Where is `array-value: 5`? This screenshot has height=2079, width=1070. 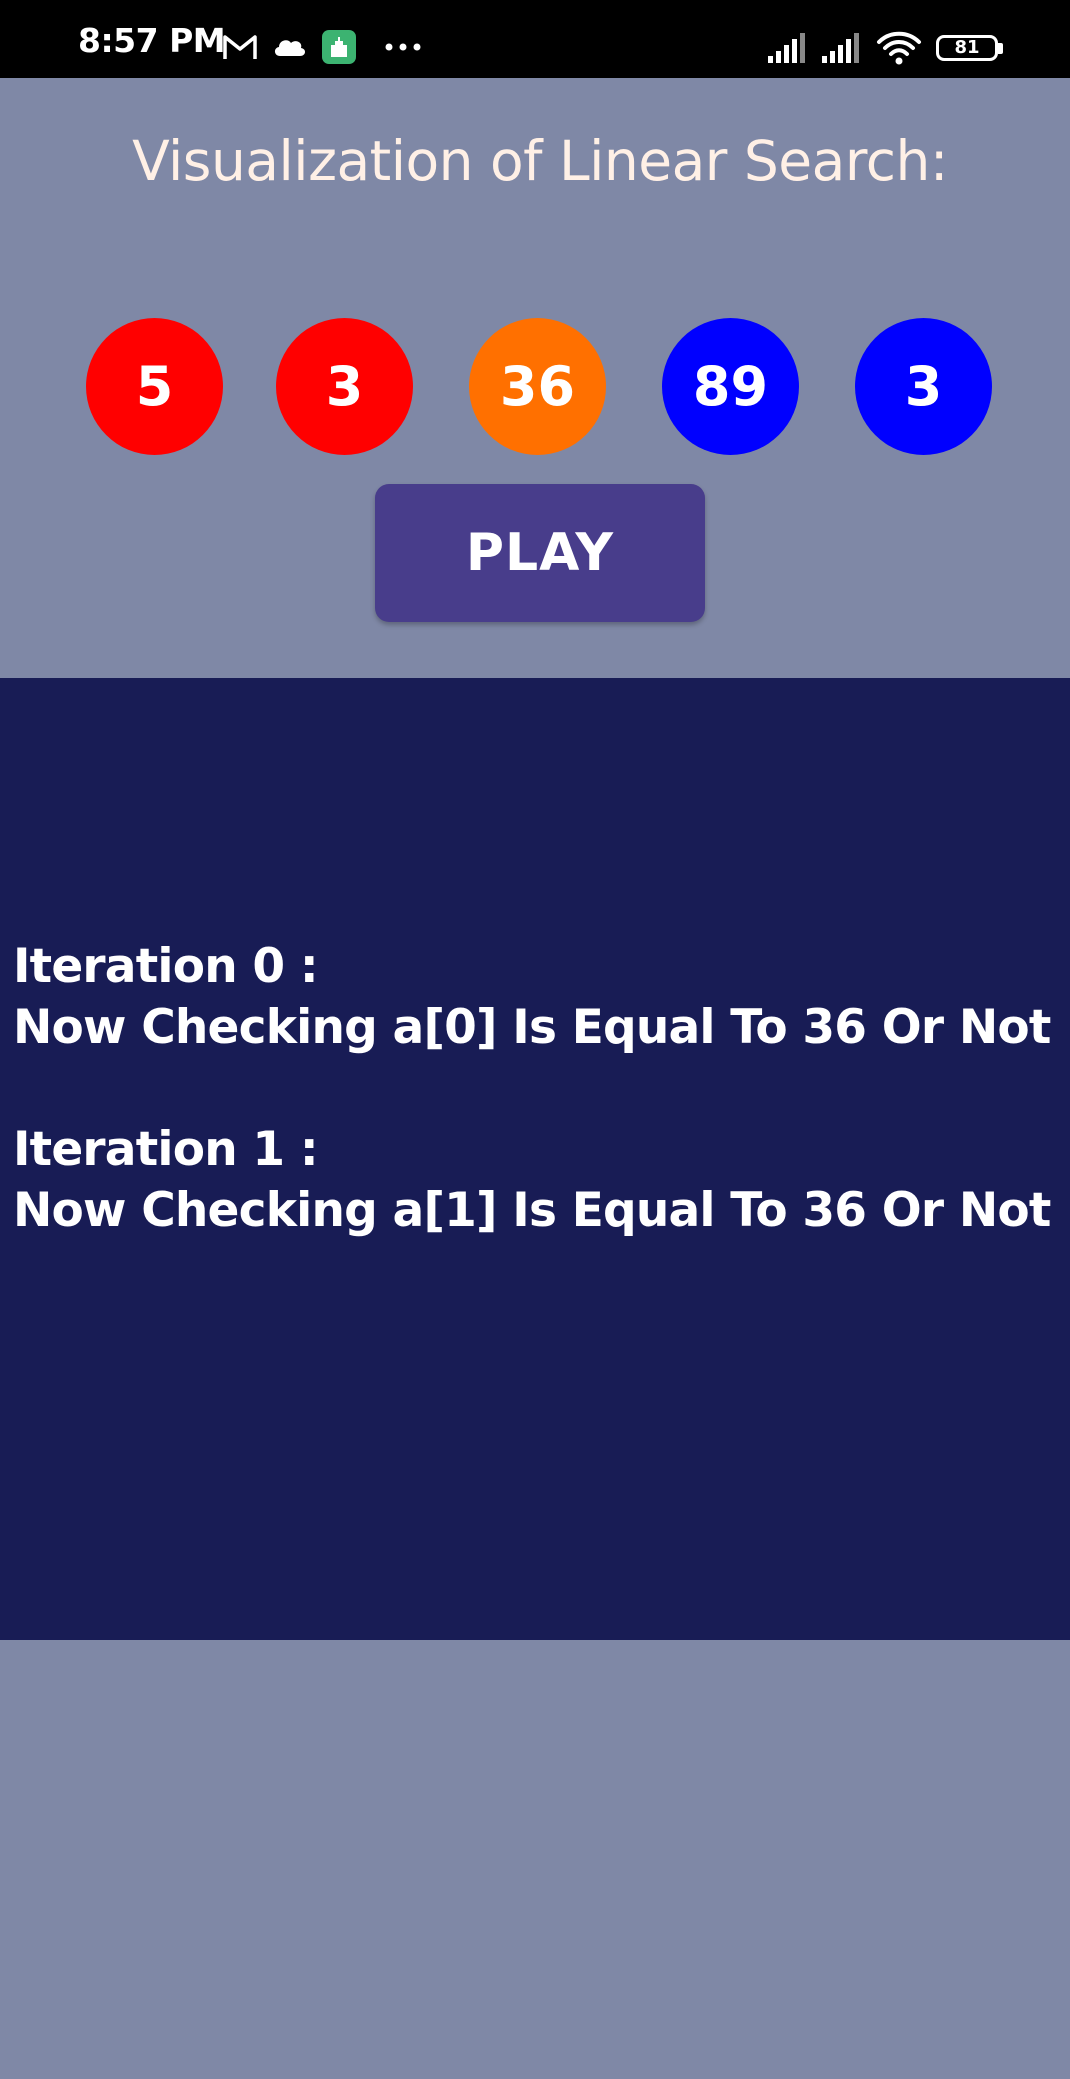
array-value: 5 is located at coordinates (154, 386).